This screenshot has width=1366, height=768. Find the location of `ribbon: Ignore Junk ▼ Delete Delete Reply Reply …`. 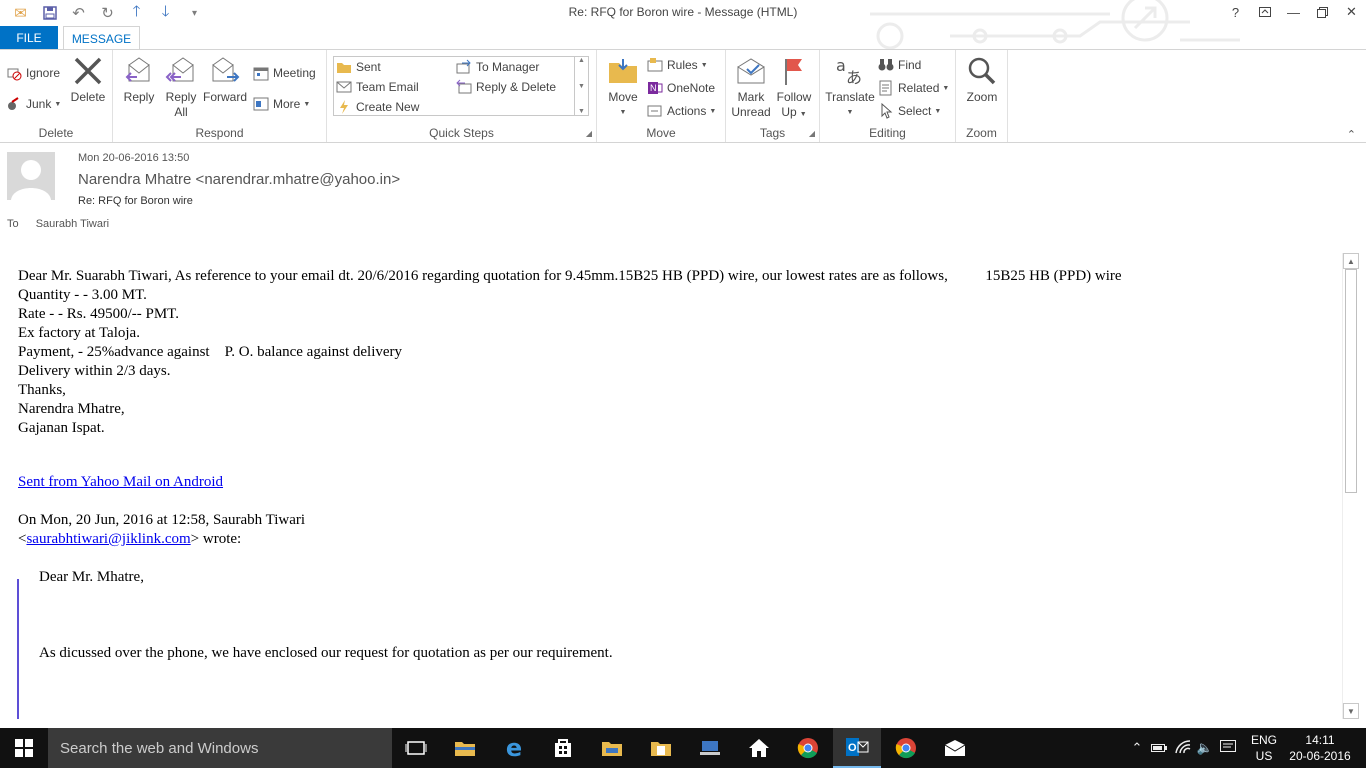

ribbon: Ignore Junk ▼ Delete Delete Reply Reply … is located at coordinates (683, 96).